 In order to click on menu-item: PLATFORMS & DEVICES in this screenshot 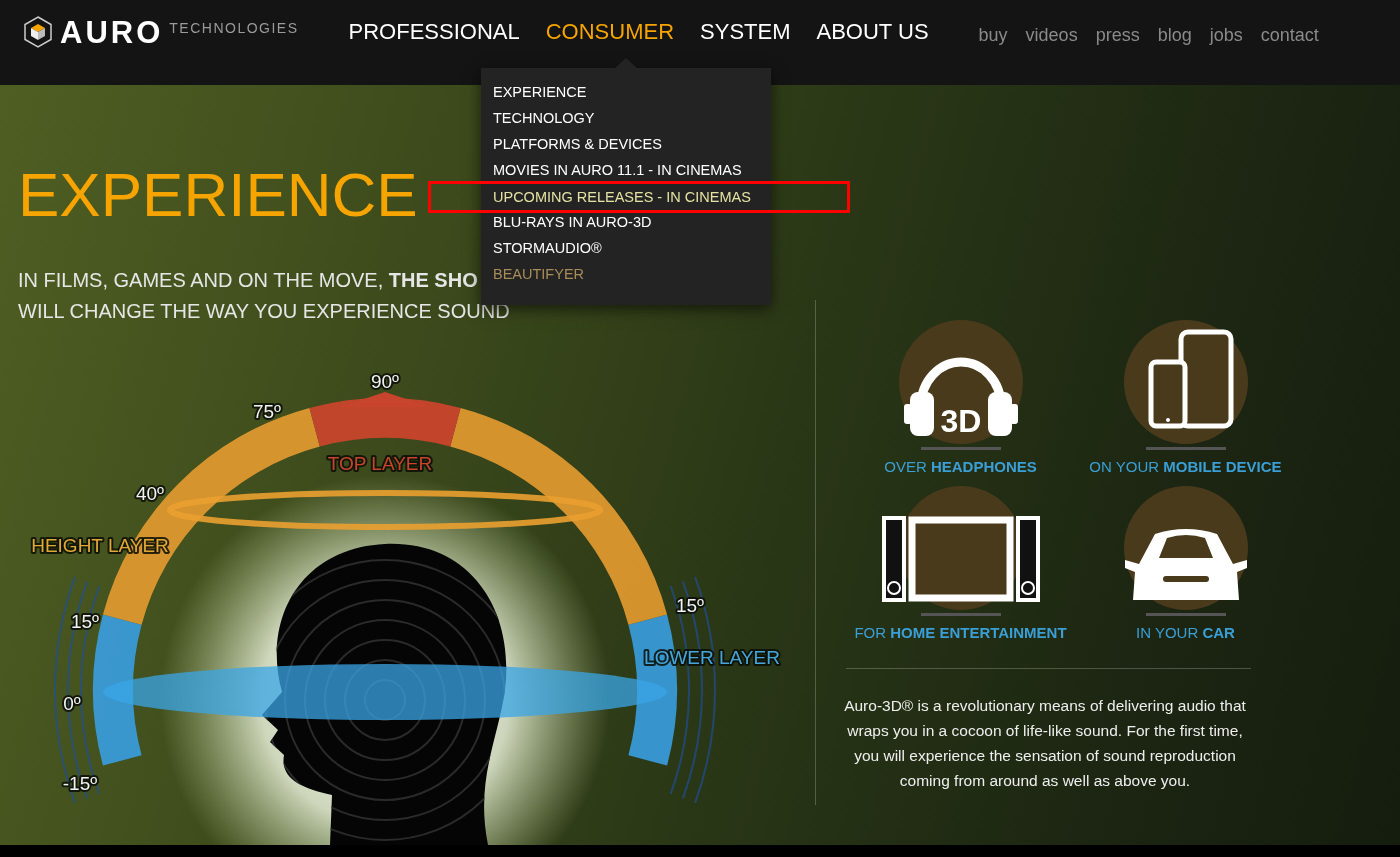, I will do `click(577, 144)`.